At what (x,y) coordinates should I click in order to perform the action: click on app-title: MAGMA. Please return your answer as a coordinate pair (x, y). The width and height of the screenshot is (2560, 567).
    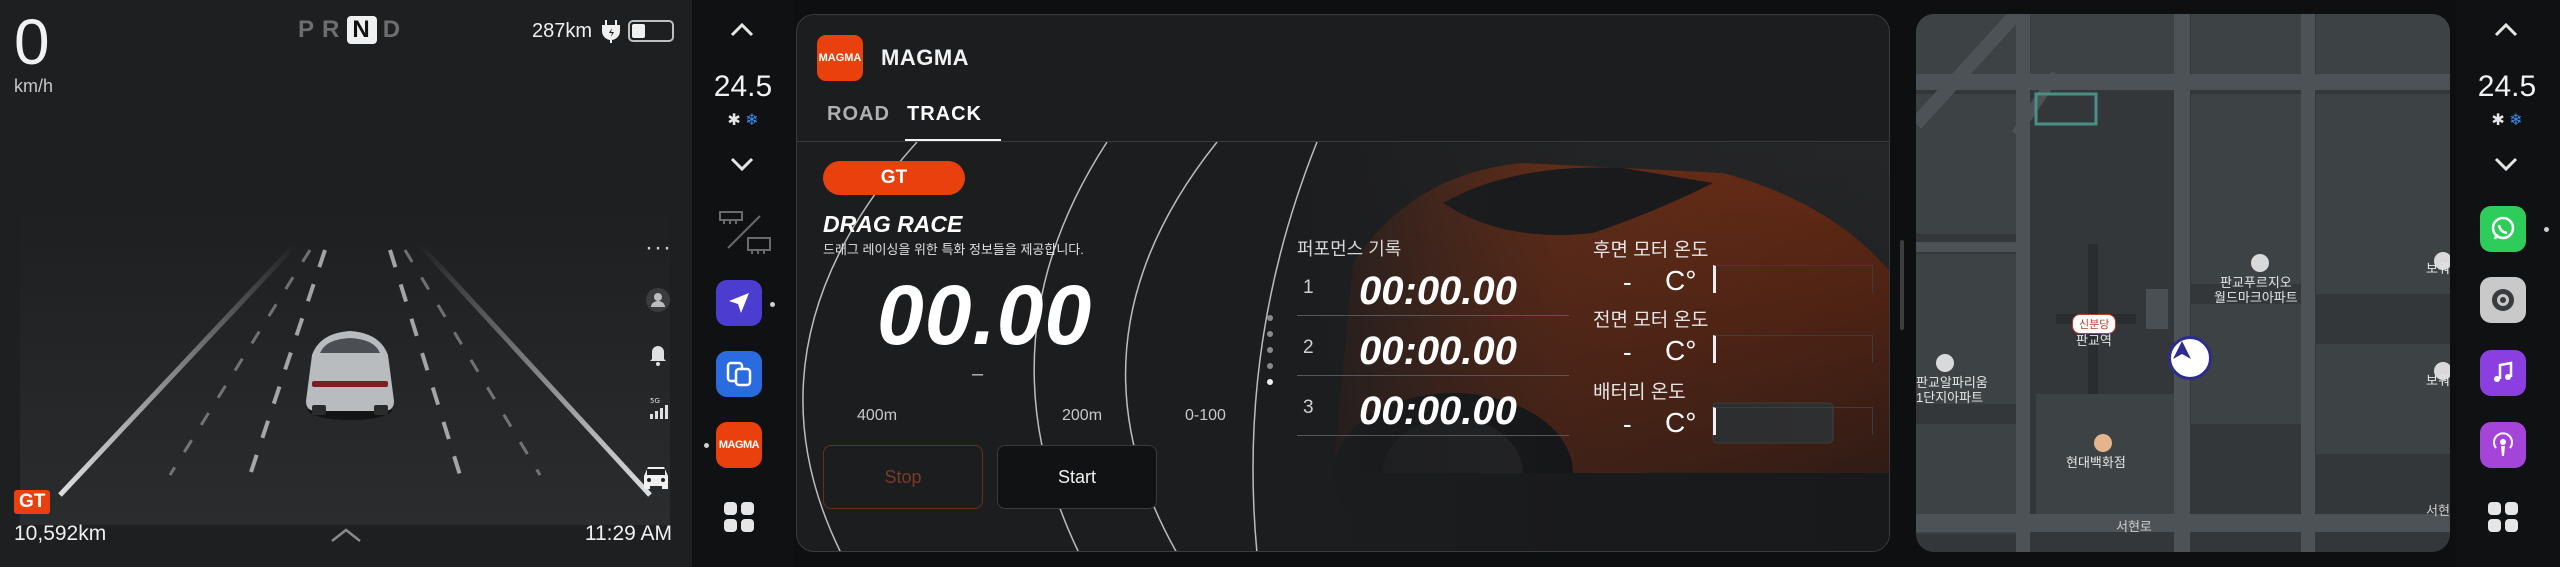
    Looking at the image, I should click on (925, 57).